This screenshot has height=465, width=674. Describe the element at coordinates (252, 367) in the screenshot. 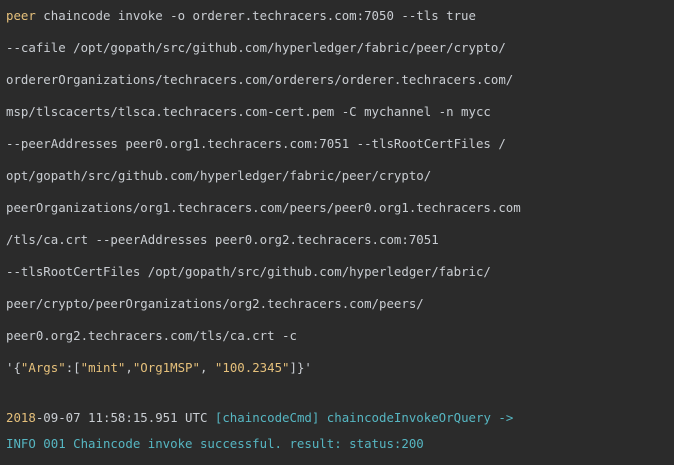

I see `args-value-3: "100.2345"` at that location.